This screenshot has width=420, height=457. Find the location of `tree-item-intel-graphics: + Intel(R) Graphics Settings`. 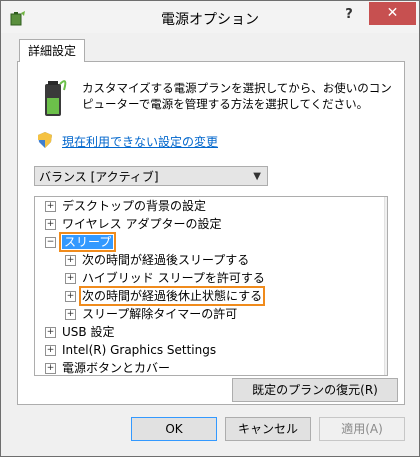

tree-item-intel-graphics: + Intel(R) Graphics Settings is located at coordinates (130, 350).